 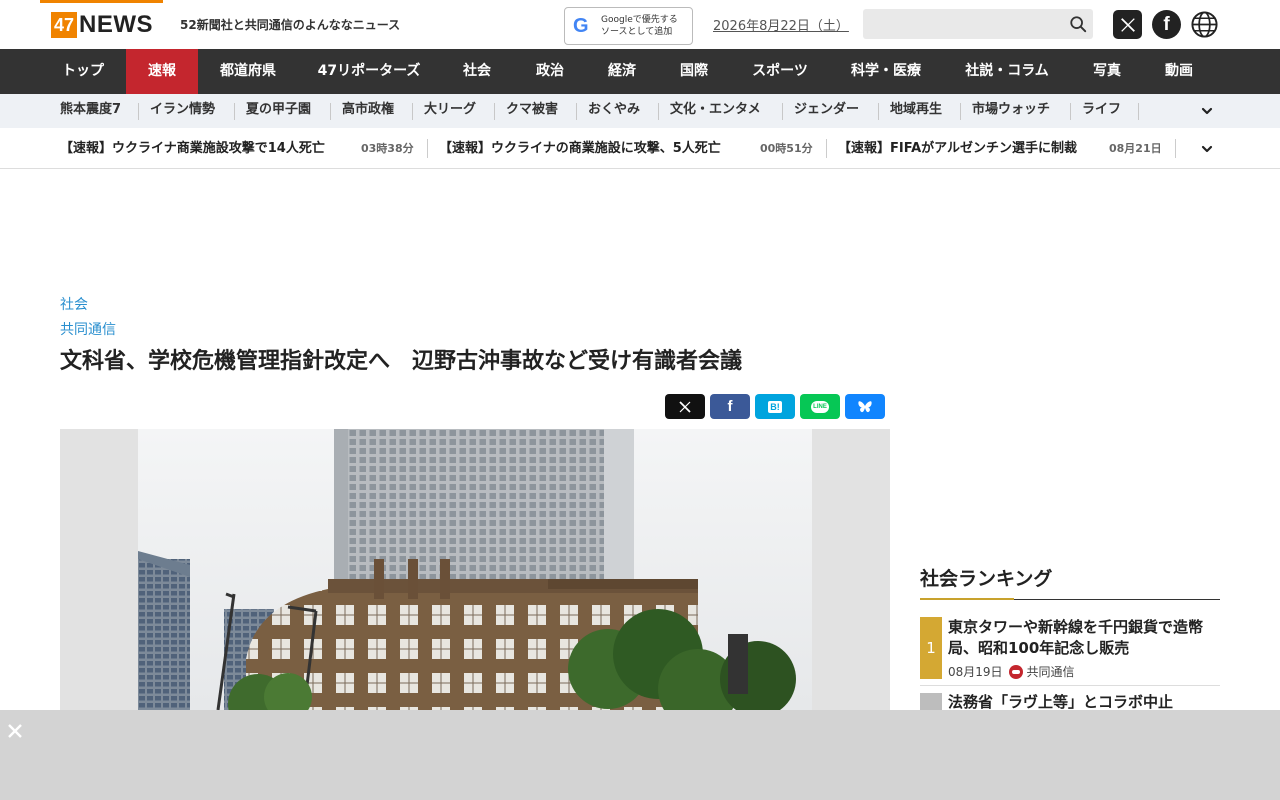 I want to click on bottom-ad-overlay, so click(x=640, y=755).